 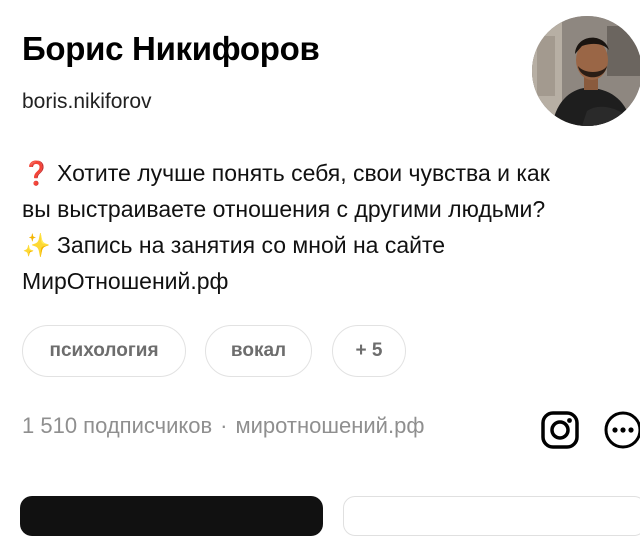 I want to click on profile-stats: 1 510 подписчиков · миротношений.рф, so click(x=223, y=426).